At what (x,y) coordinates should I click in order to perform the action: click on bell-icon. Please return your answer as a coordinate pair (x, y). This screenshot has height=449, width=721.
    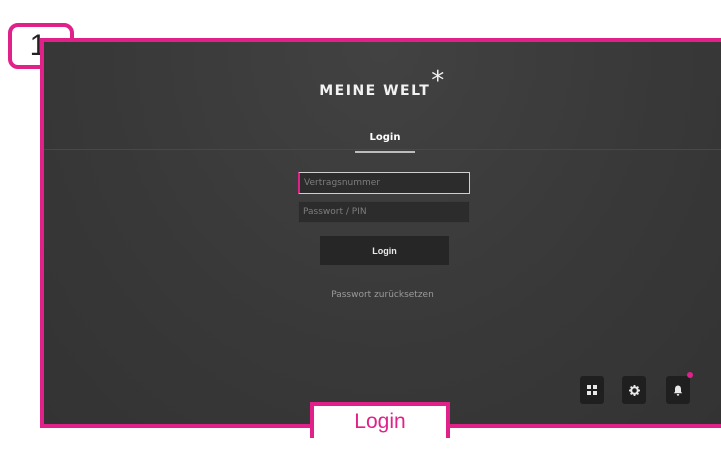
    Looking at the image, I should click on (678, 390).